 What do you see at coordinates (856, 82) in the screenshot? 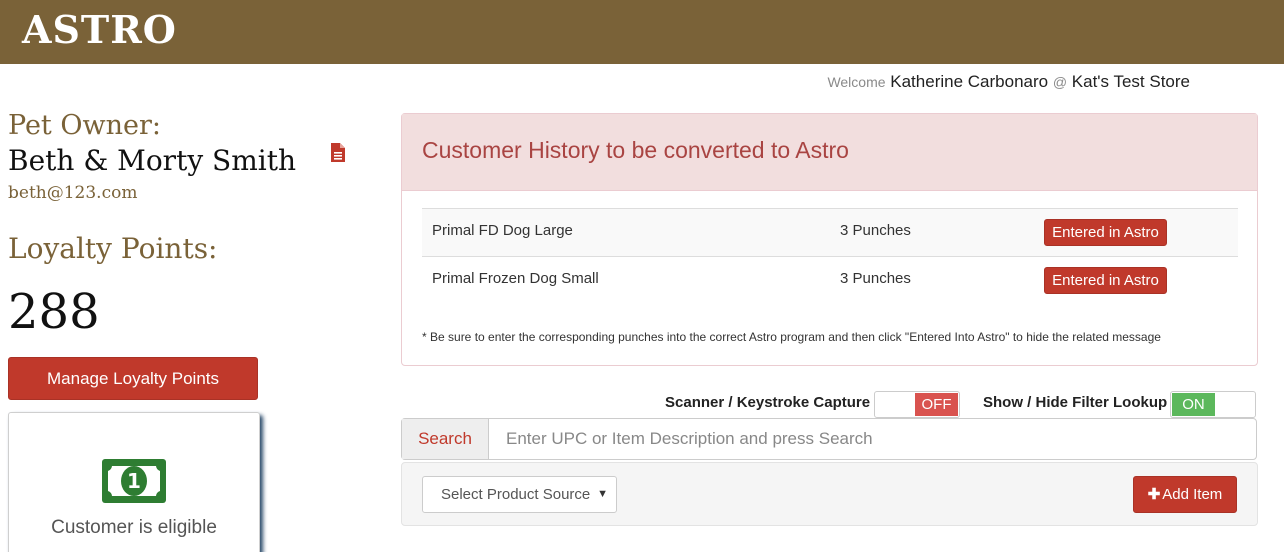
I see `welcome-prefix: Welcome` at bounding box center [856, 82].